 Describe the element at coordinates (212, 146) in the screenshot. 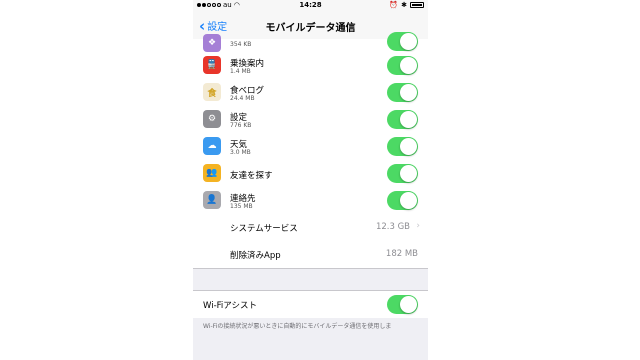

I see `weather-icon: ☁` at that location.